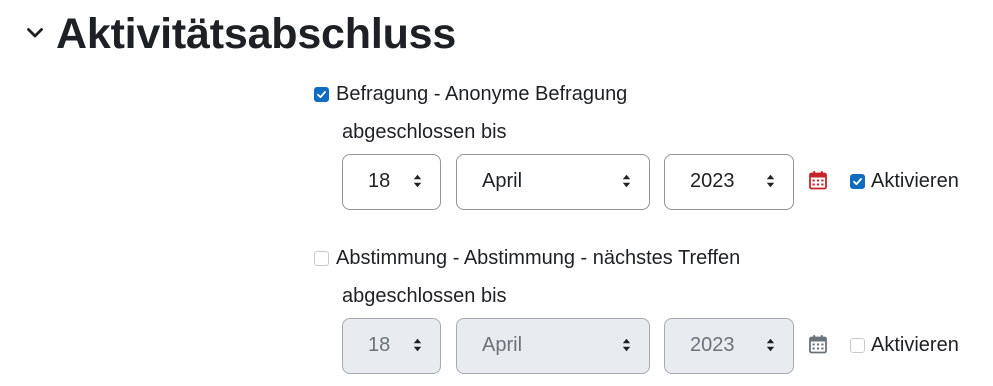 This screenshot has height=386, width=993. Describe the element at coordinates (256, 34) in the screenshot. I see `section-title: Aktivitätsabschluss` at that location.